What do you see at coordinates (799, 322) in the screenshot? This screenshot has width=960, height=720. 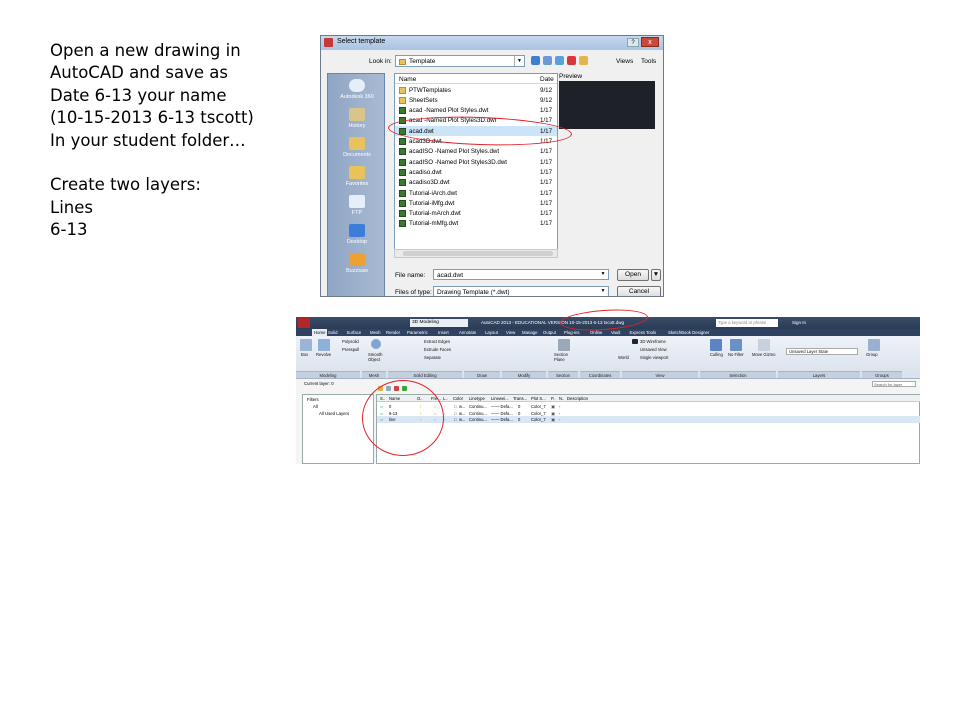 I see `sign-in-button: Sign In` at bounding box center [799, 322].